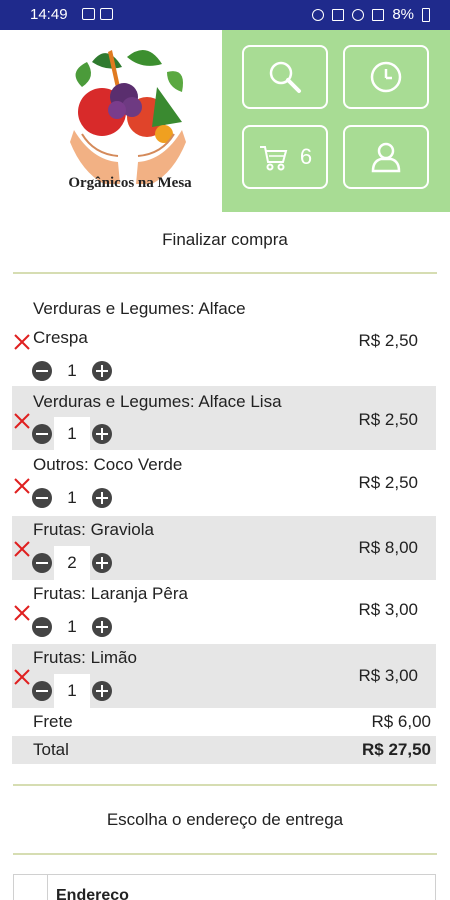 The image size is (450, 900). What do you see at coordinates (336, 121) in the screenshot?
I see `header-actions: 6` at bounding box center [336, 121].